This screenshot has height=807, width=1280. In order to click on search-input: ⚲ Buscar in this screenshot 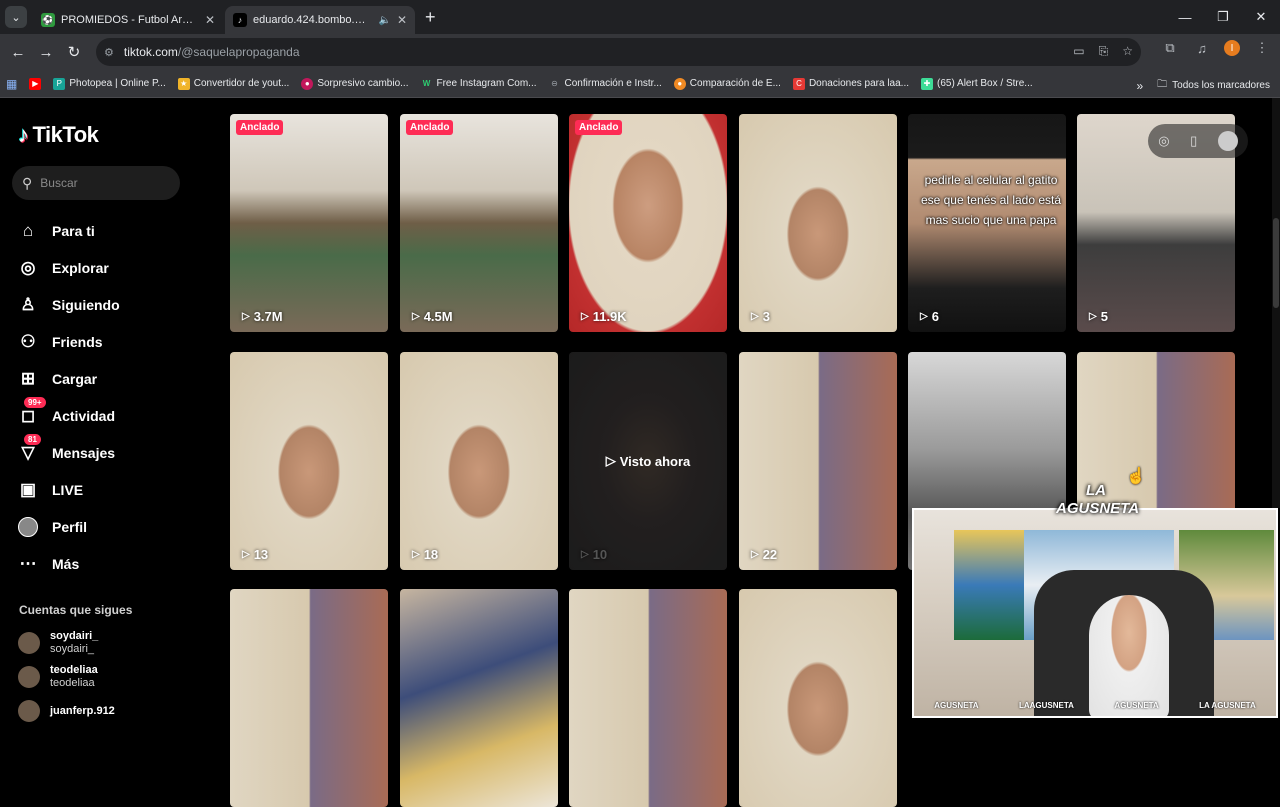, I will do `click(96, 183)`.